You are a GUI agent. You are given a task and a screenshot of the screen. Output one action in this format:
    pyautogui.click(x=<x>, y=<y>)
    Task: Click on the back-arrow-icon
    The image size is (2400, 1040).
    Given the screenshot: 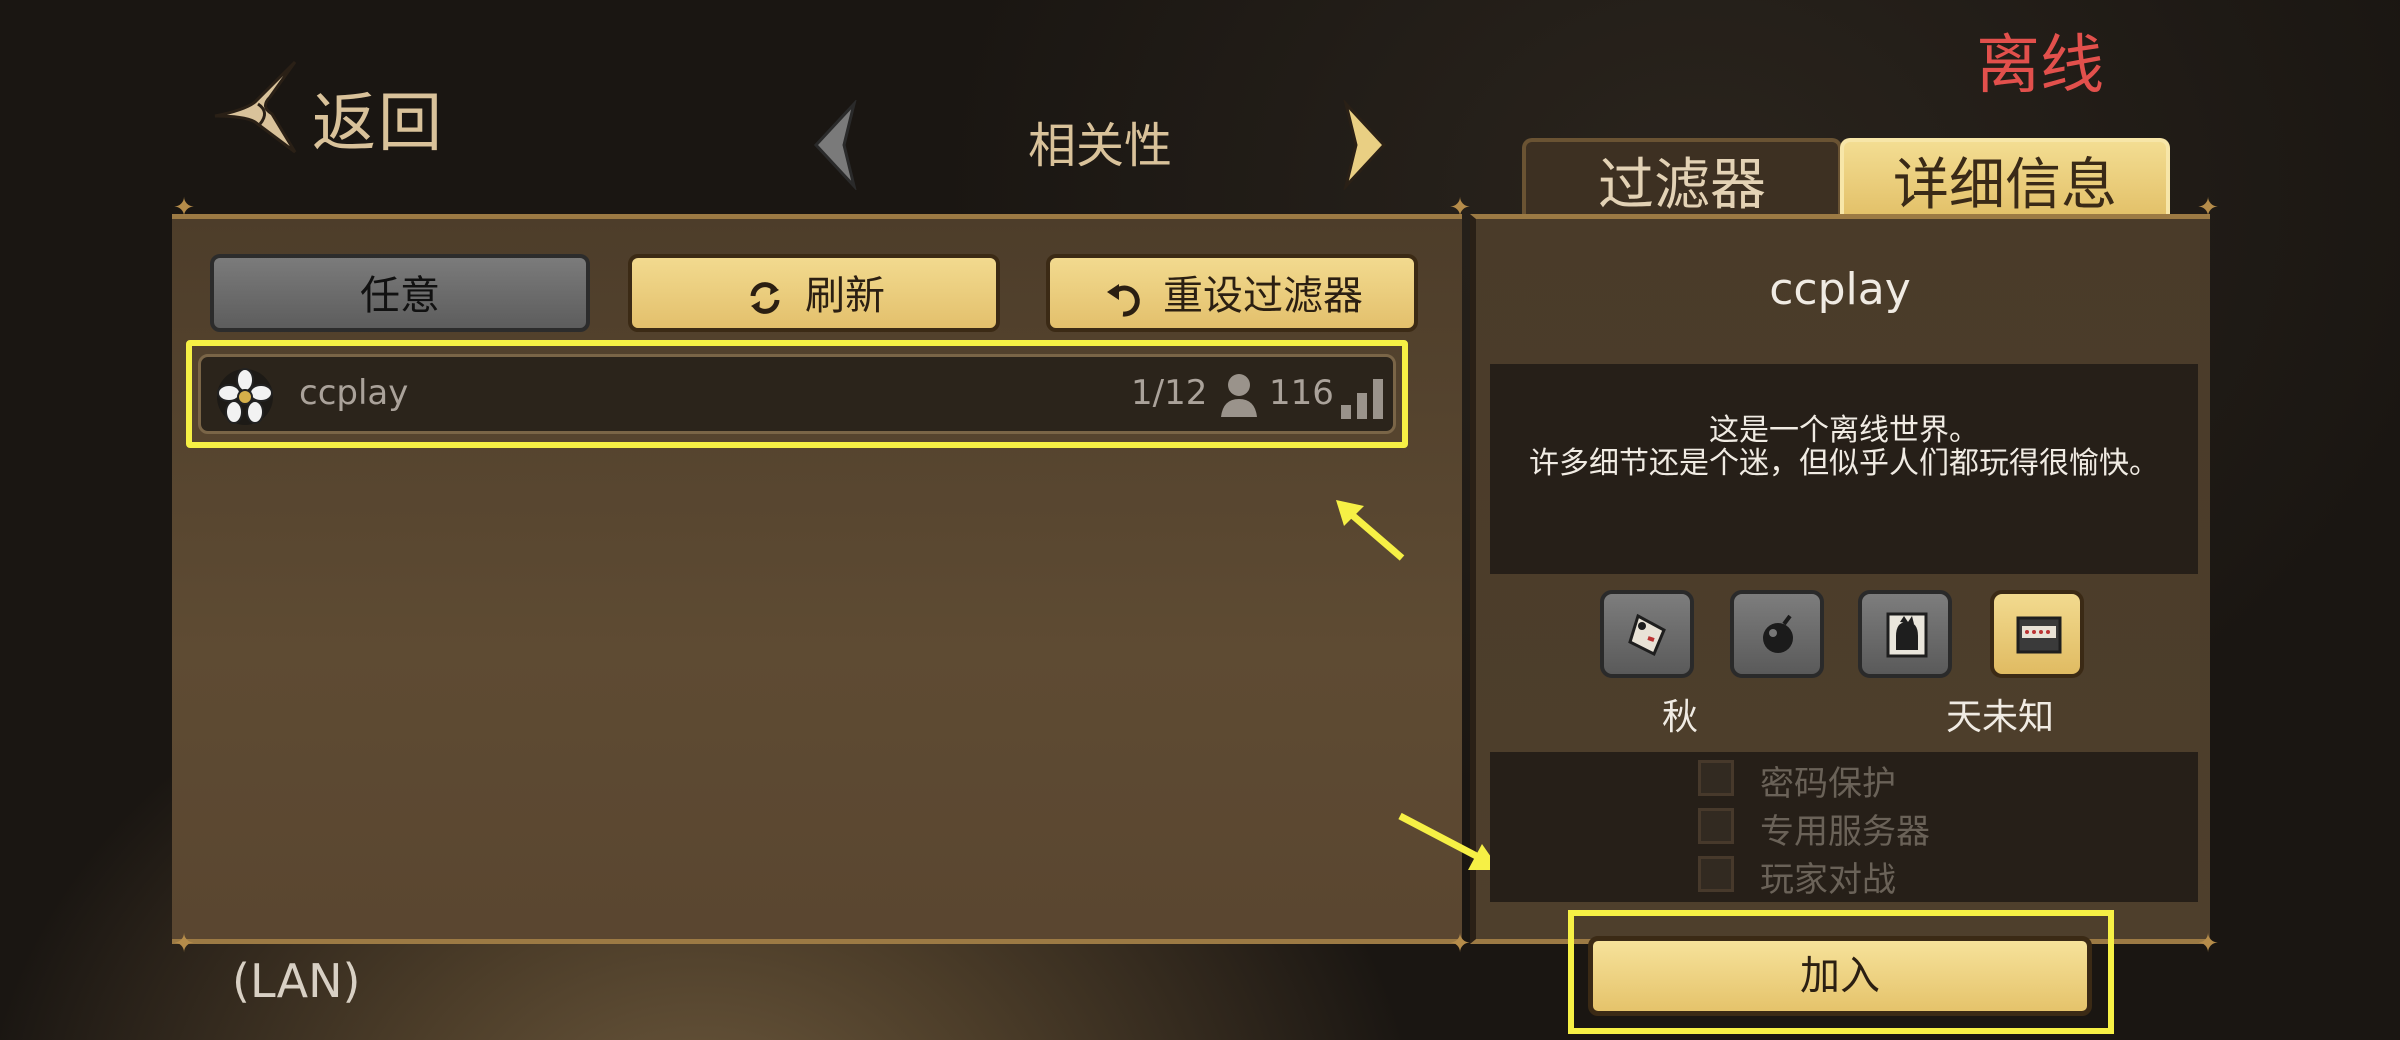 What is the action you would take?
    pyautogui.click(x=255, y=107)
    